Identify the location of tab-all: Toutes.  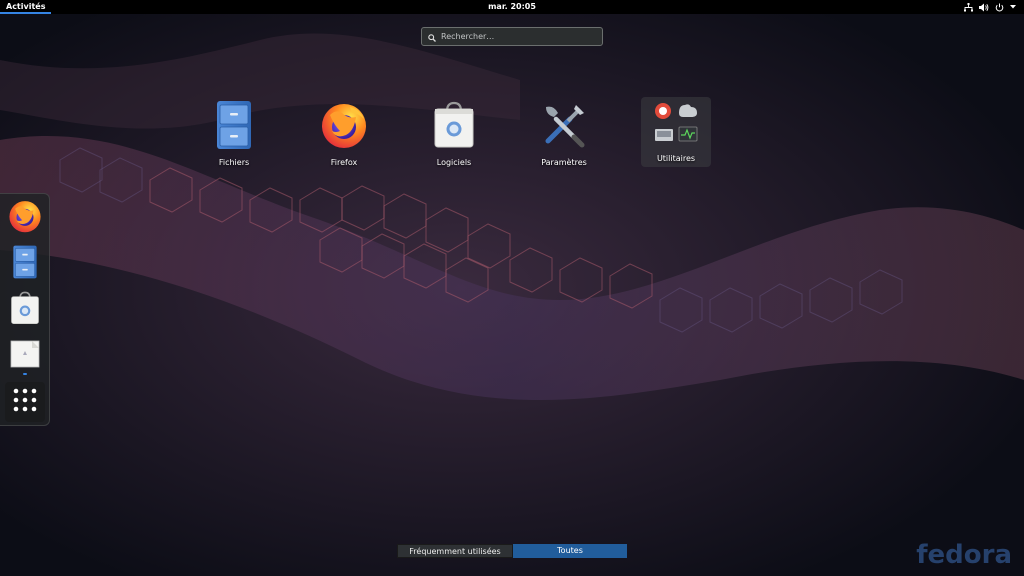
(570, 551).